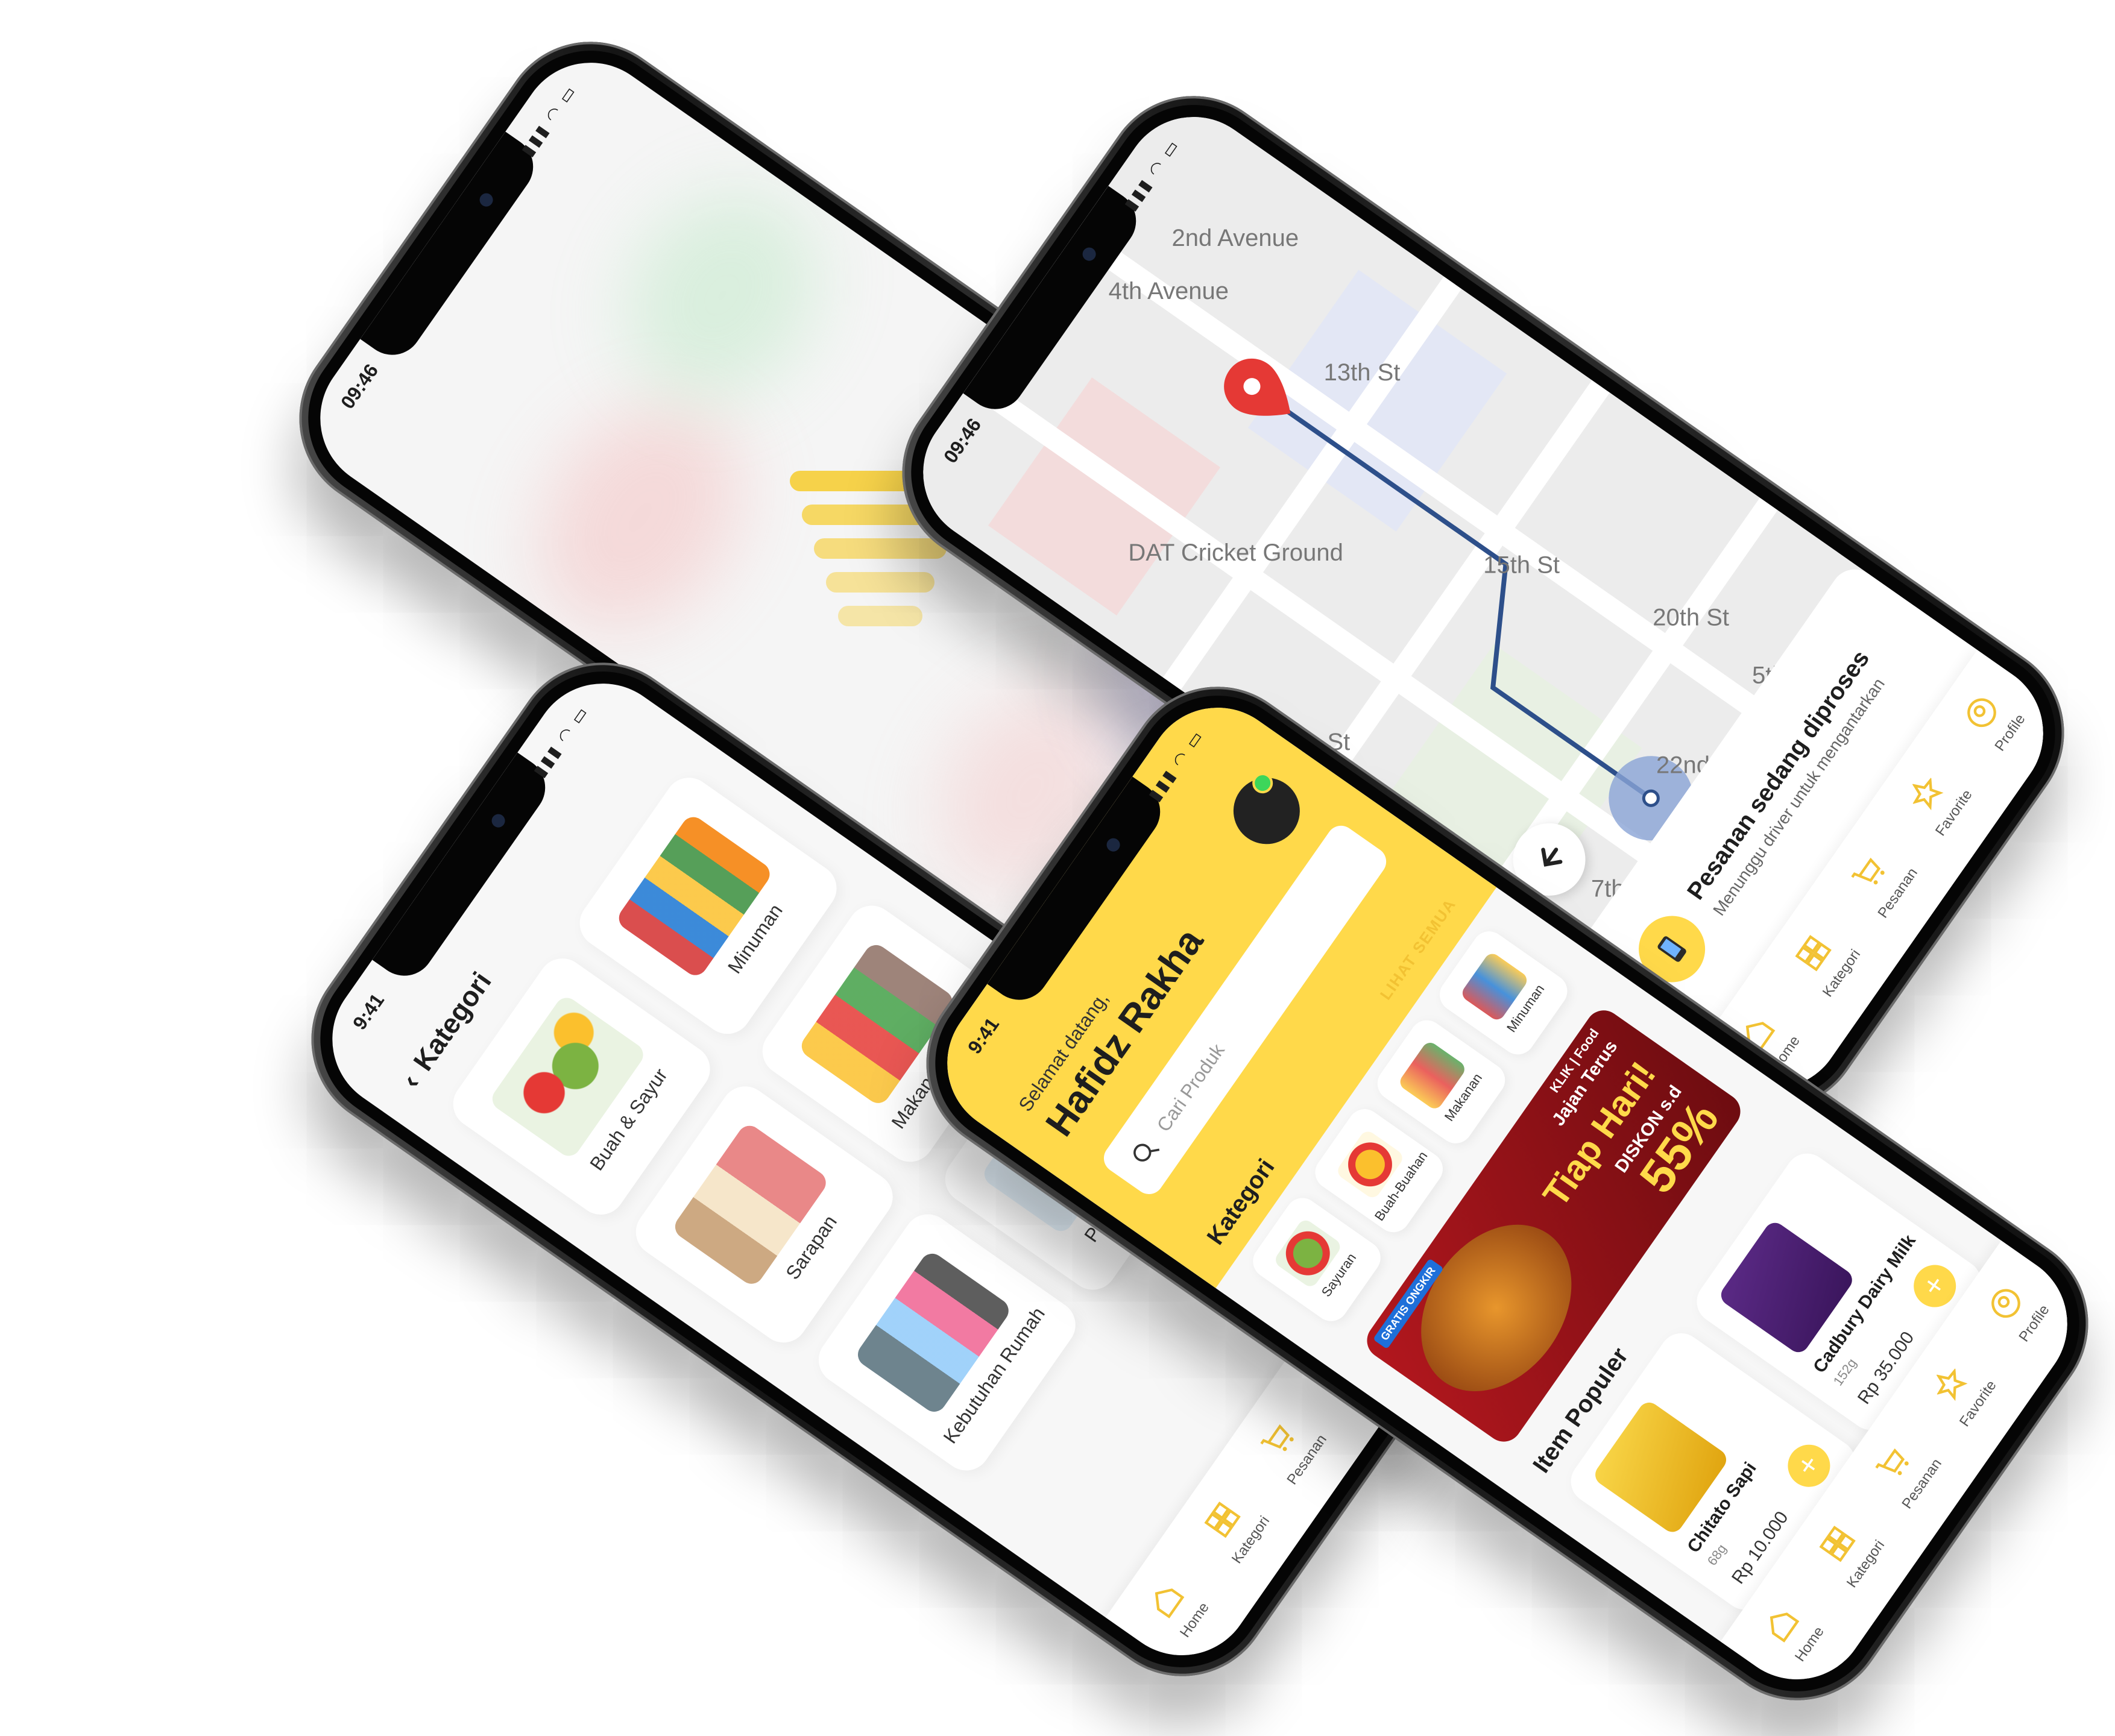 This screenshot has width=2115, height=1736. I want to click on search-icon, so click(1146, 1152).